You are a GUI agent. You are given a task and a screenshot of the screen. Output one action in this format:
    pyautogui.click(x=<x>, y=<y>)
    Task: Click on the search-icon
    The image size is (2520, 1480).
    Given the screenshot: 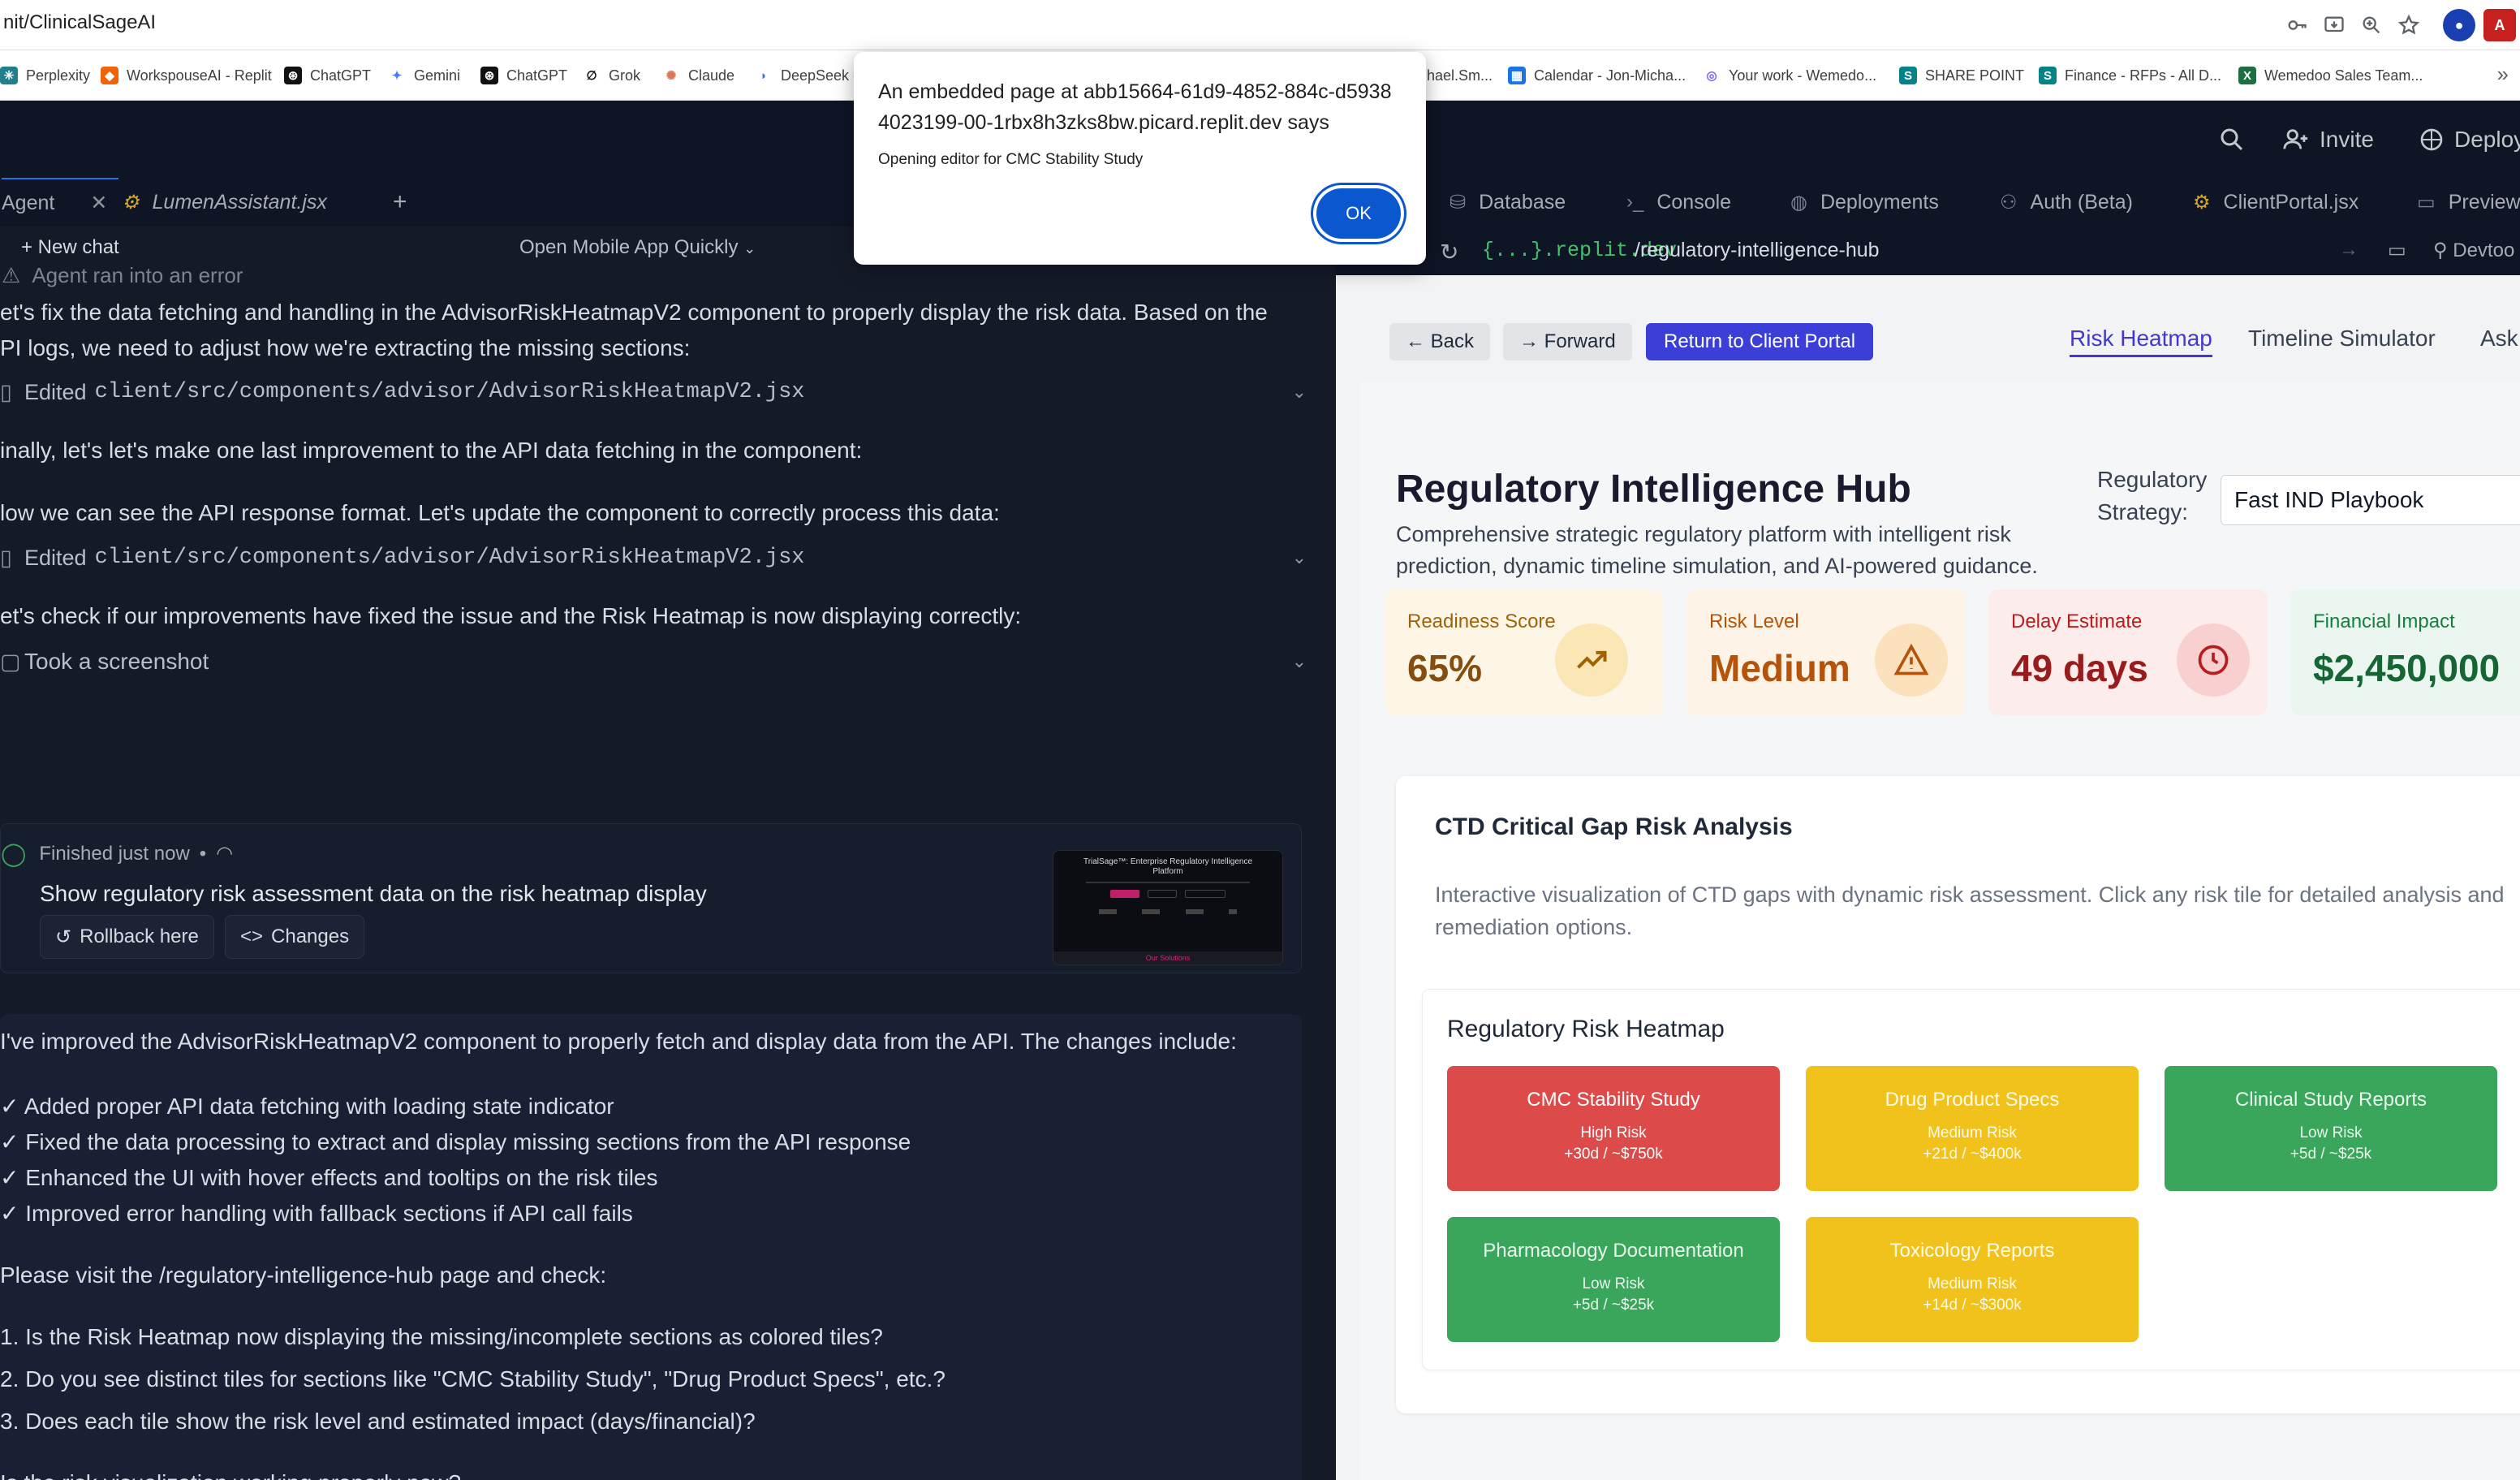 What is the action you would take?
    pyautogui.click(x=2231, y=139)
    